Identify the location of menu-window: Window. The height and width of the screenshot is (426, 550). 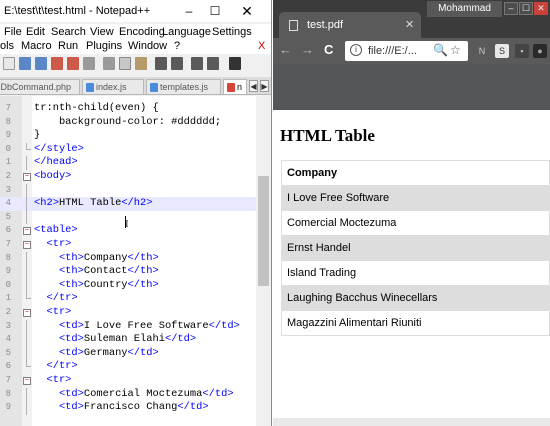
(147, 46).